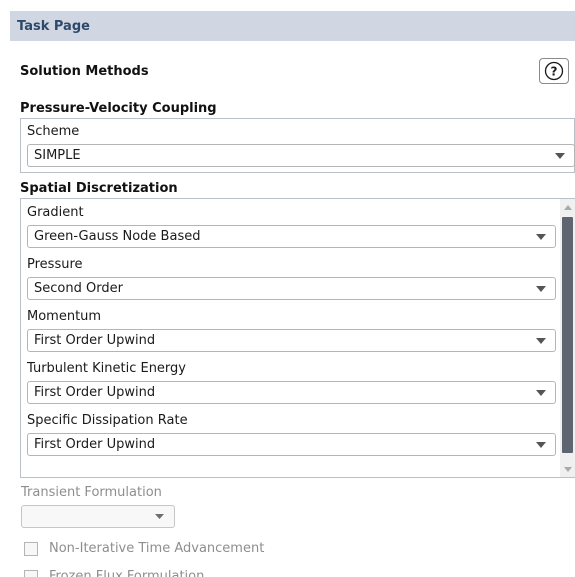 Image resolution: width=575 pixels, height=577 pixels. I want to click on transient-formulation-label: Transient Formulation, so click(91, 492).